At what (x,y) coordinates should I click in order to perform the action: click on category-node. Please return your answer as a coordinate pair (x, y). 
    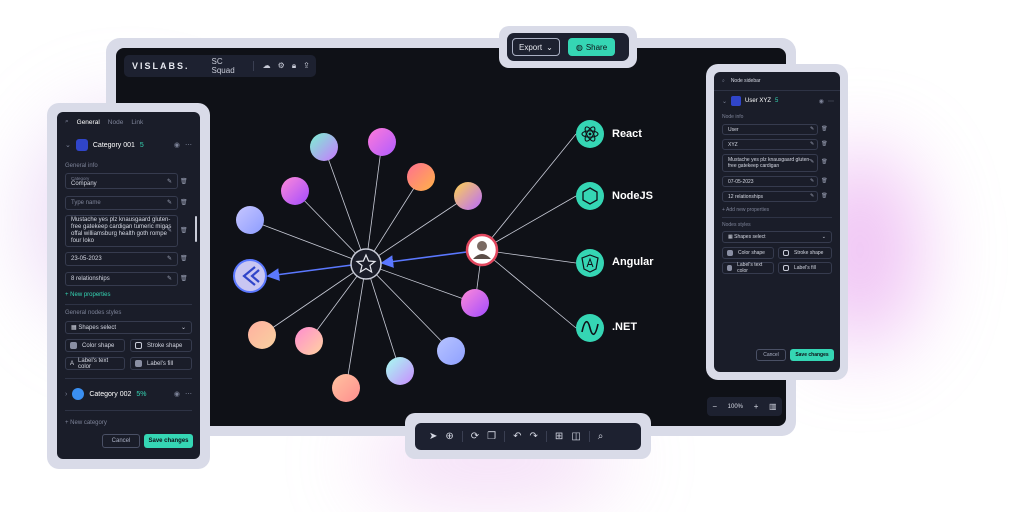
    Looking at the image, I should click on (250, 276).